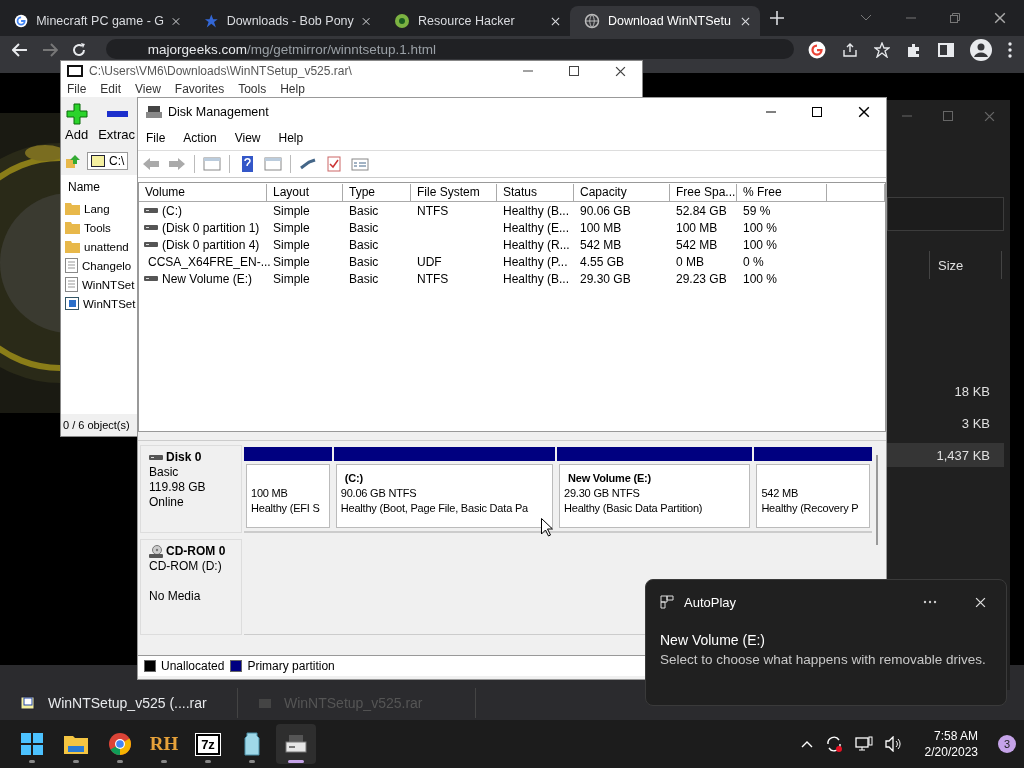 Image resolution: width=1024 pixels, height=768 pixels. I want to click on drive-entry: (C:), so click(203, 210).